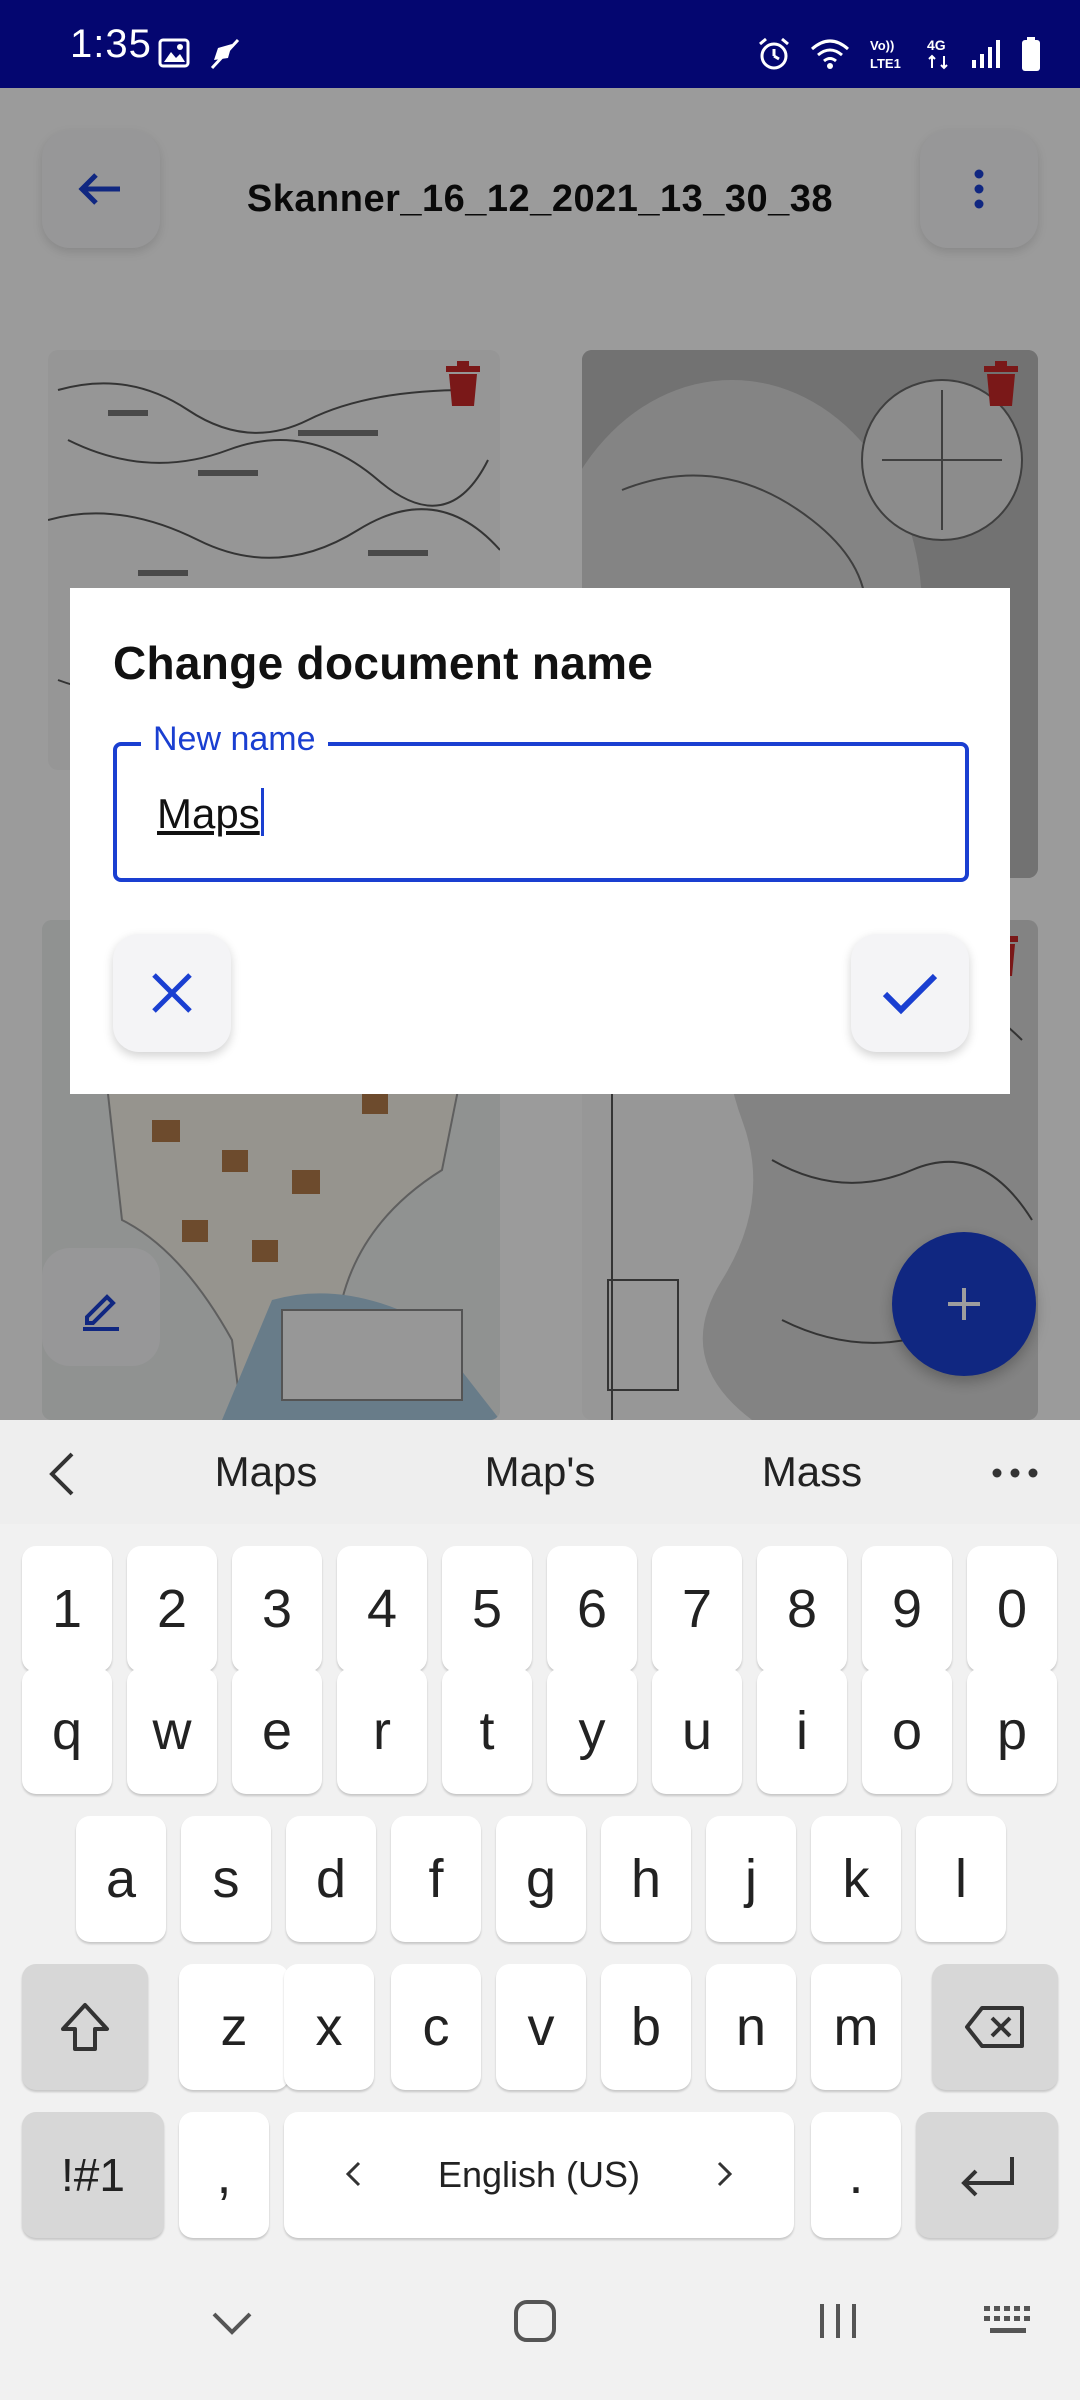  I want to click on gallery-icon, so click(174, 53).